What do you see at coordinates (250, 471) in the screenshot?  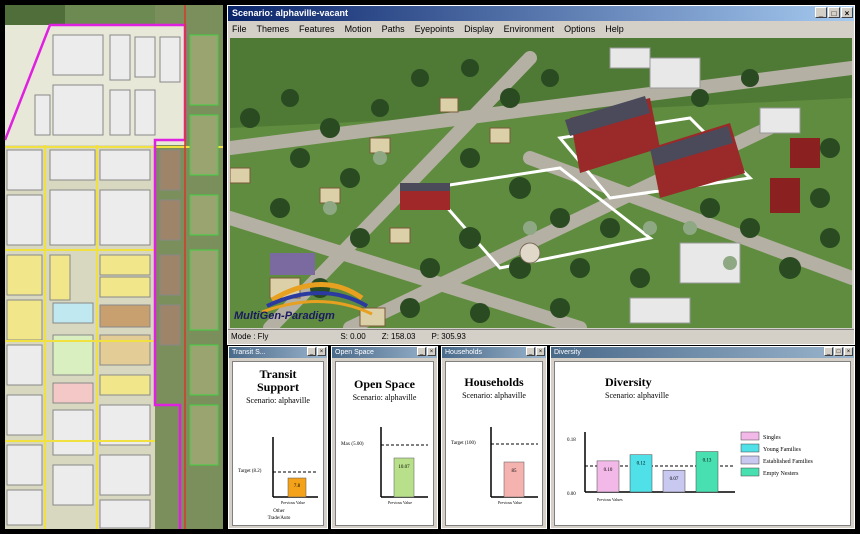 I see `transit-target-label: Target (8.2)` at bounding box center [250, 471].